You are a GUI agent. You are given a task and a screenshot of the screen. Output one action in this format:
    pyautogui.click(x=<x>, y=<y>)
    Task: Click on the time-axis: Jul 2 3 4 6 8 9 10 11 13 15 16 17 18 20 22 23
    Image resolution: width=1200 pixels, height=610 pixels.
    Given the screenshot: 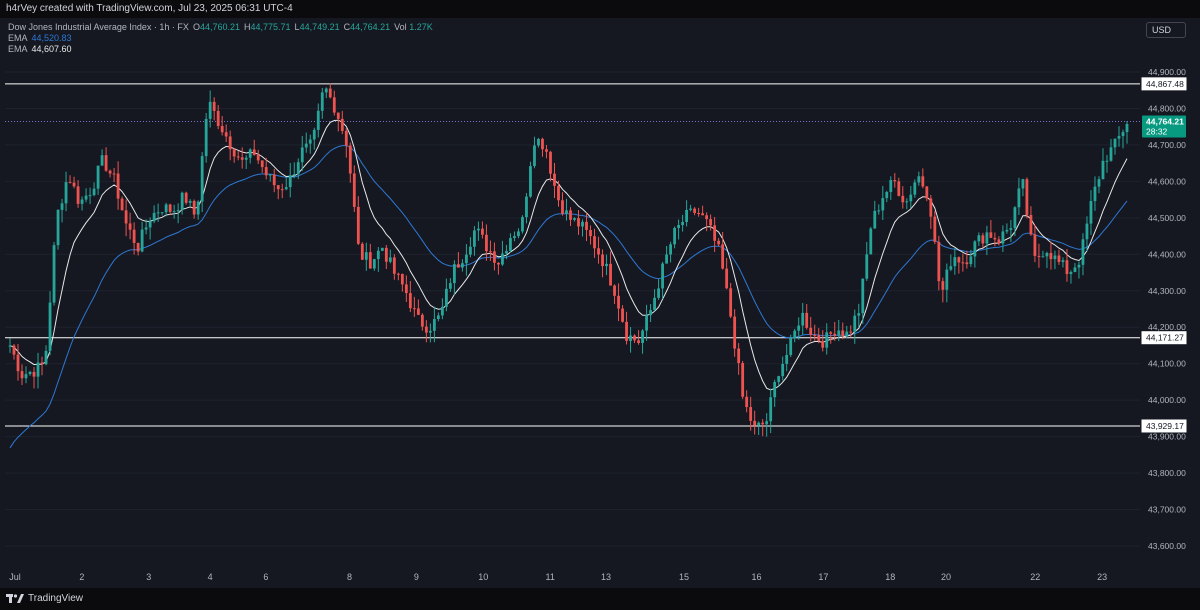 What is the action you would take?
    pyautogui.click(x=558, y=577)
    